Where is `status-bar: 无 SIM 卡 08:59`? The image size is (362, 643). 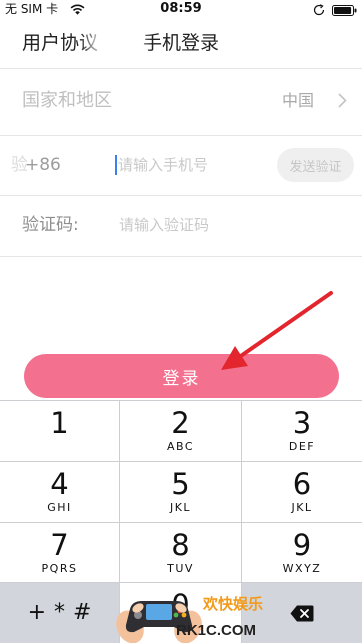
status-bar: 无 SIM 卡 08:59 is located at coordinates (181, 10).